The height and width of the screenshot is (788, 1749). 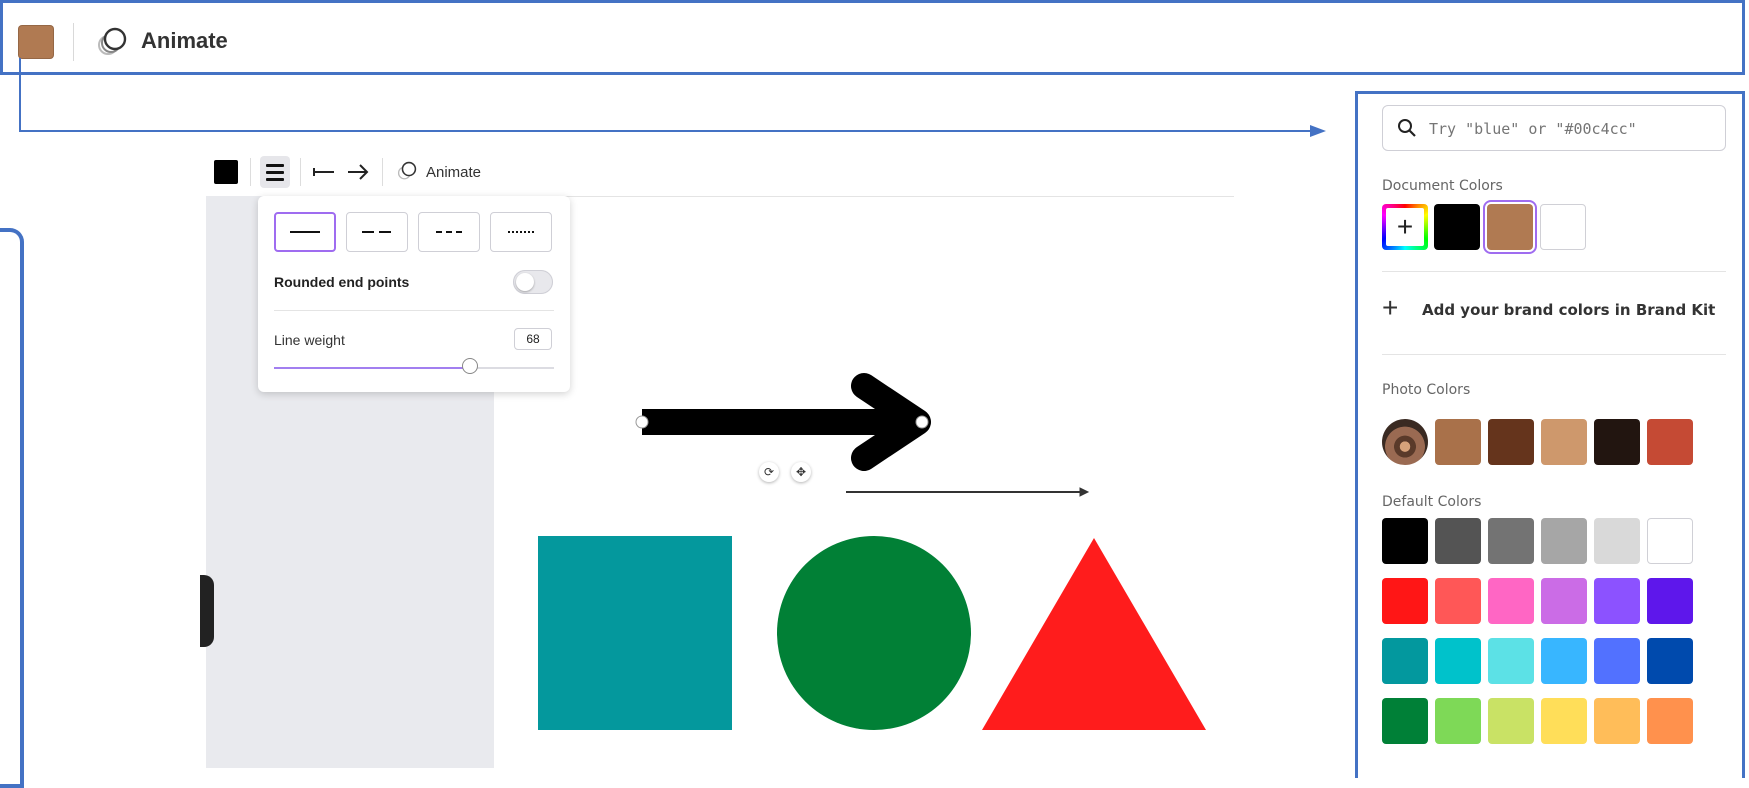 What do you see at coordinates (342, 282) in the screenshot?
I see `rounded-end-points-label: Rounded end points` at bounding box center [342, 282].